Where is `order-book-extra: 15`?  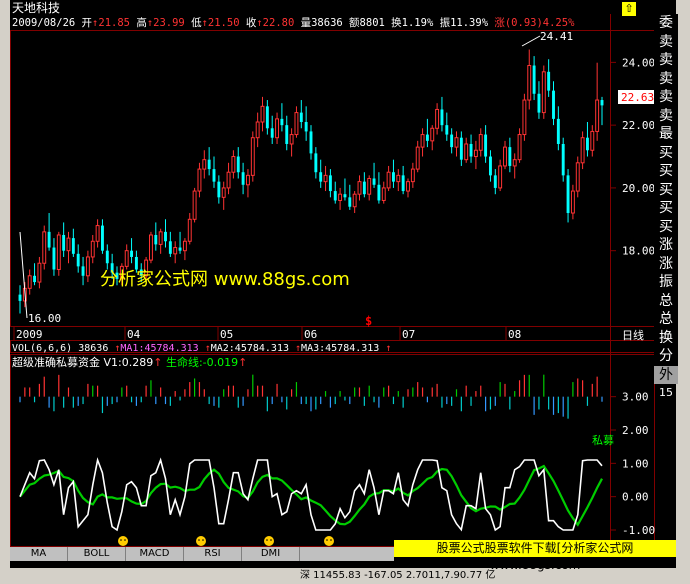 order-book-extra: 15 is located at coordinates (666, 392).